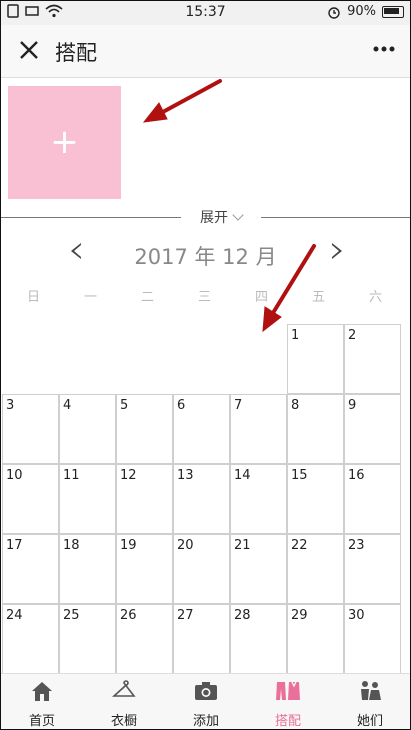  I want to click on calendar-day-cell: 12, so click(144, 499).